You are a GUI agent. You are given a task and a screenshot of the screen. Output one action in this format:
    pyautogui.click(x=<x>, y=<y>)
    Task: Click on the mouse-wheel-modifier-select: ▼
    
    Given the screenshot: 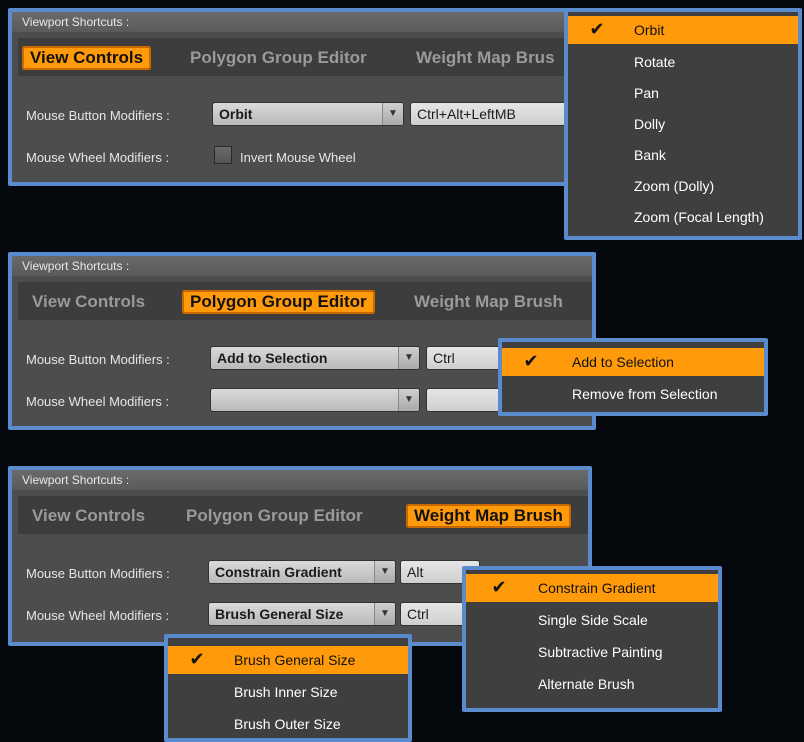 What is the action you would take?
    pyautogui.click(x=315, y=400)
    